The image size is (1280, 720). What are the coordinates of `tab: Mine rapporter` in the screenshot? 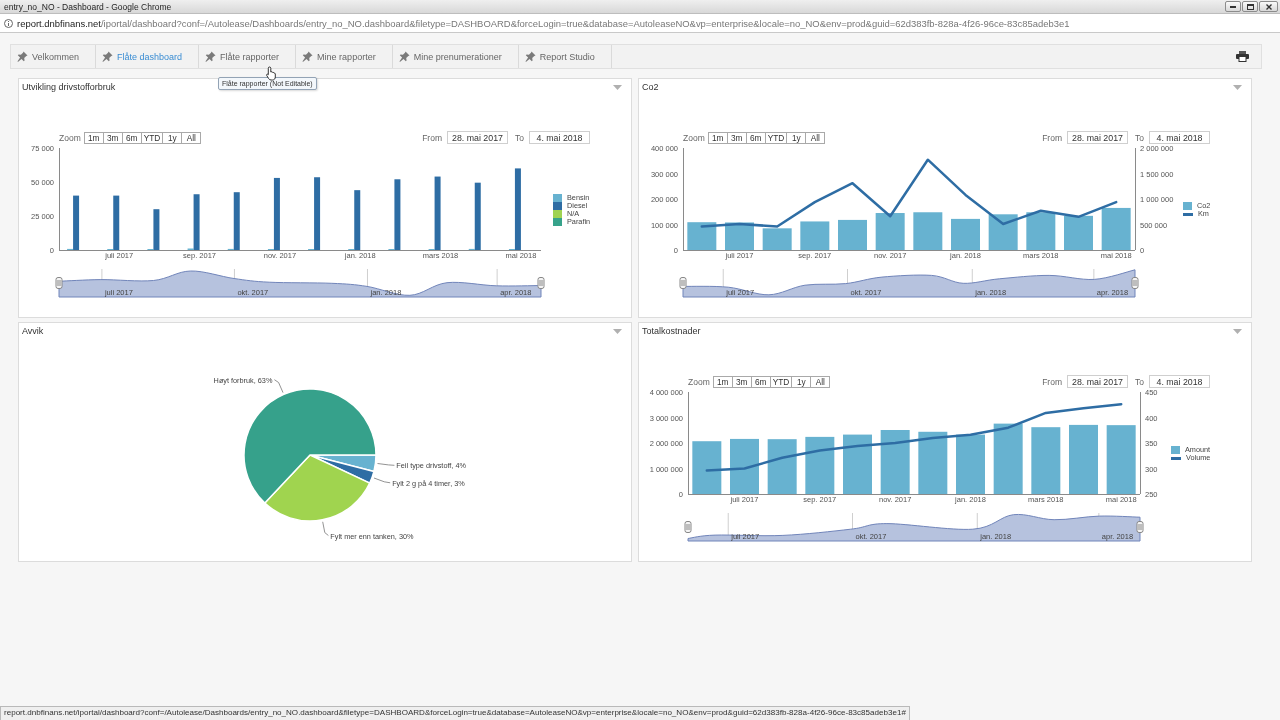 It's located at (344, 56).